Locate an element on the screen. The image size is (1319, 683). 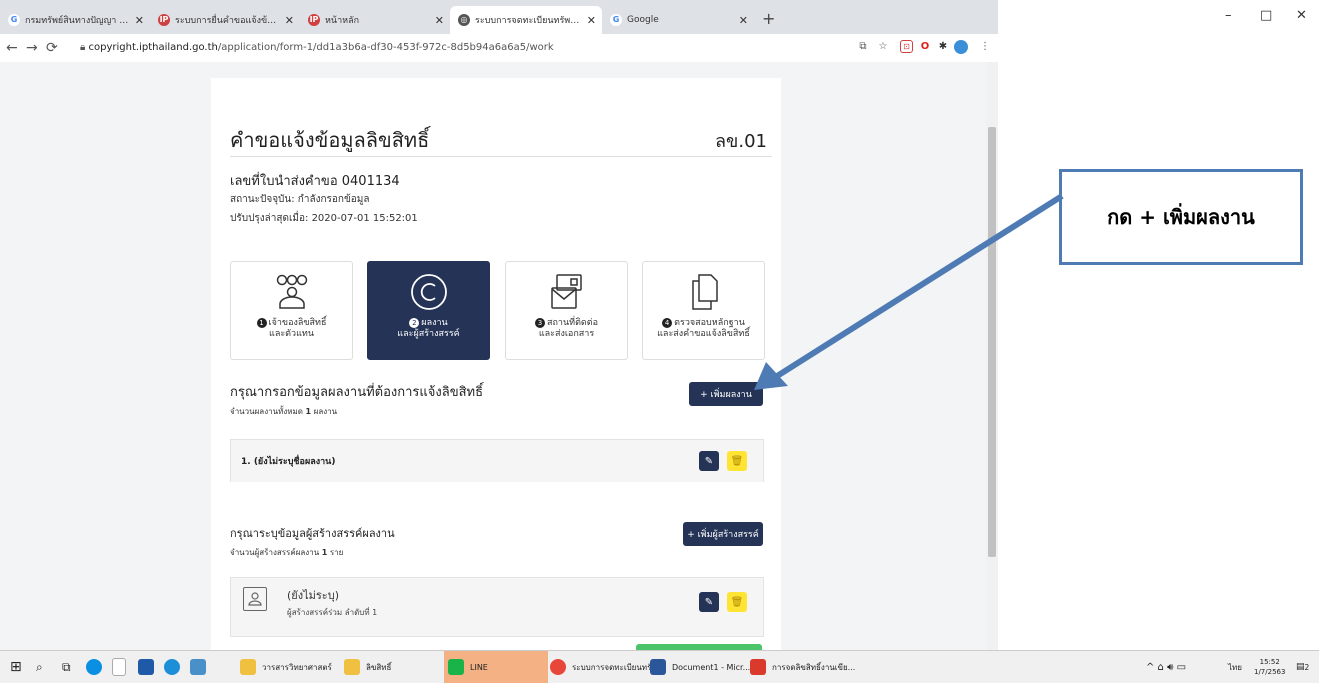
new-tab-icon: + is located at coordinates (768, 18).